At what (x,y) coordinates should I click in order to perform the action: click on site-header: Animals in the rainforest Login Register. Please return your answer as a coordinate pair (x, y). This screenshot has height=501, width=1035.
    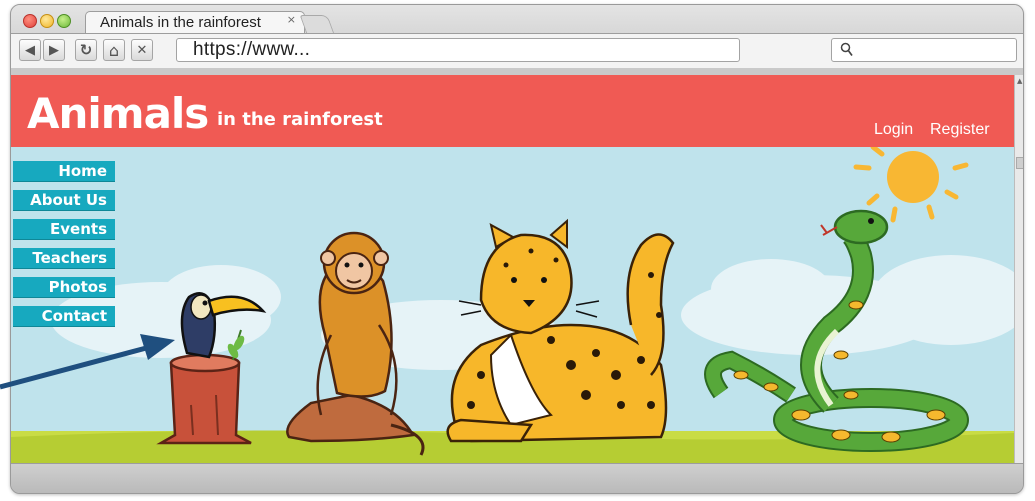
    Looking at the image, I should click on (512, 111).